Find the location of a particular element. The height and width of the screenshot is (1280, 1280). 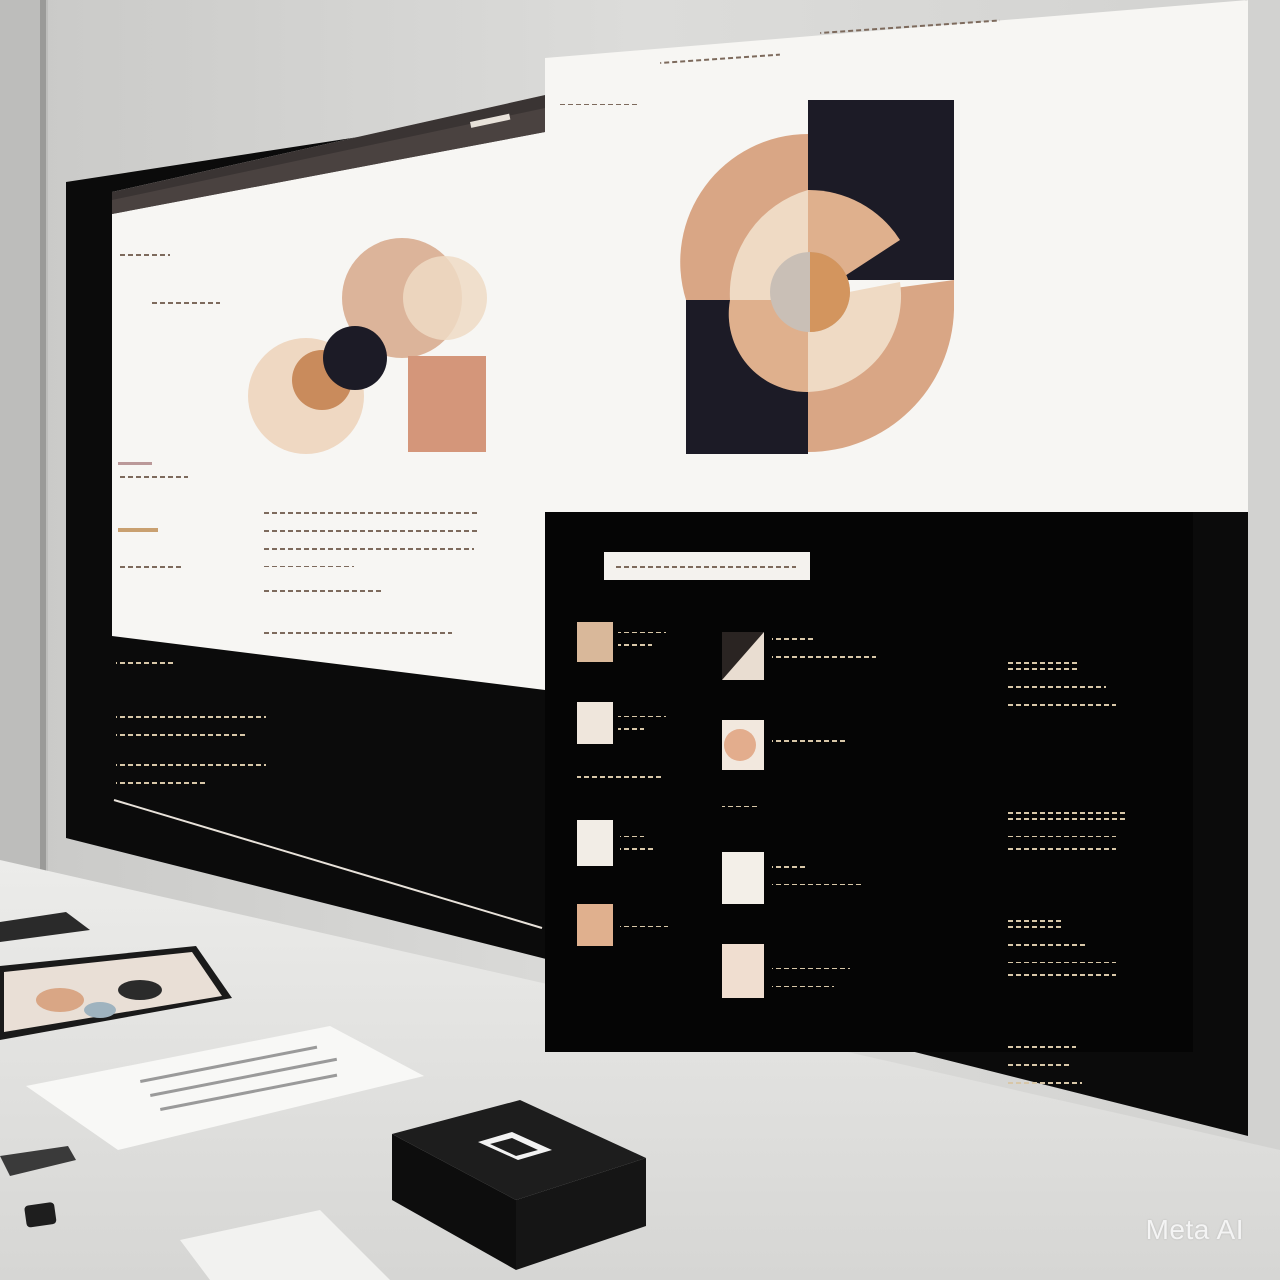

watermark: Meta AI is located at coordinates (1194, 1229).